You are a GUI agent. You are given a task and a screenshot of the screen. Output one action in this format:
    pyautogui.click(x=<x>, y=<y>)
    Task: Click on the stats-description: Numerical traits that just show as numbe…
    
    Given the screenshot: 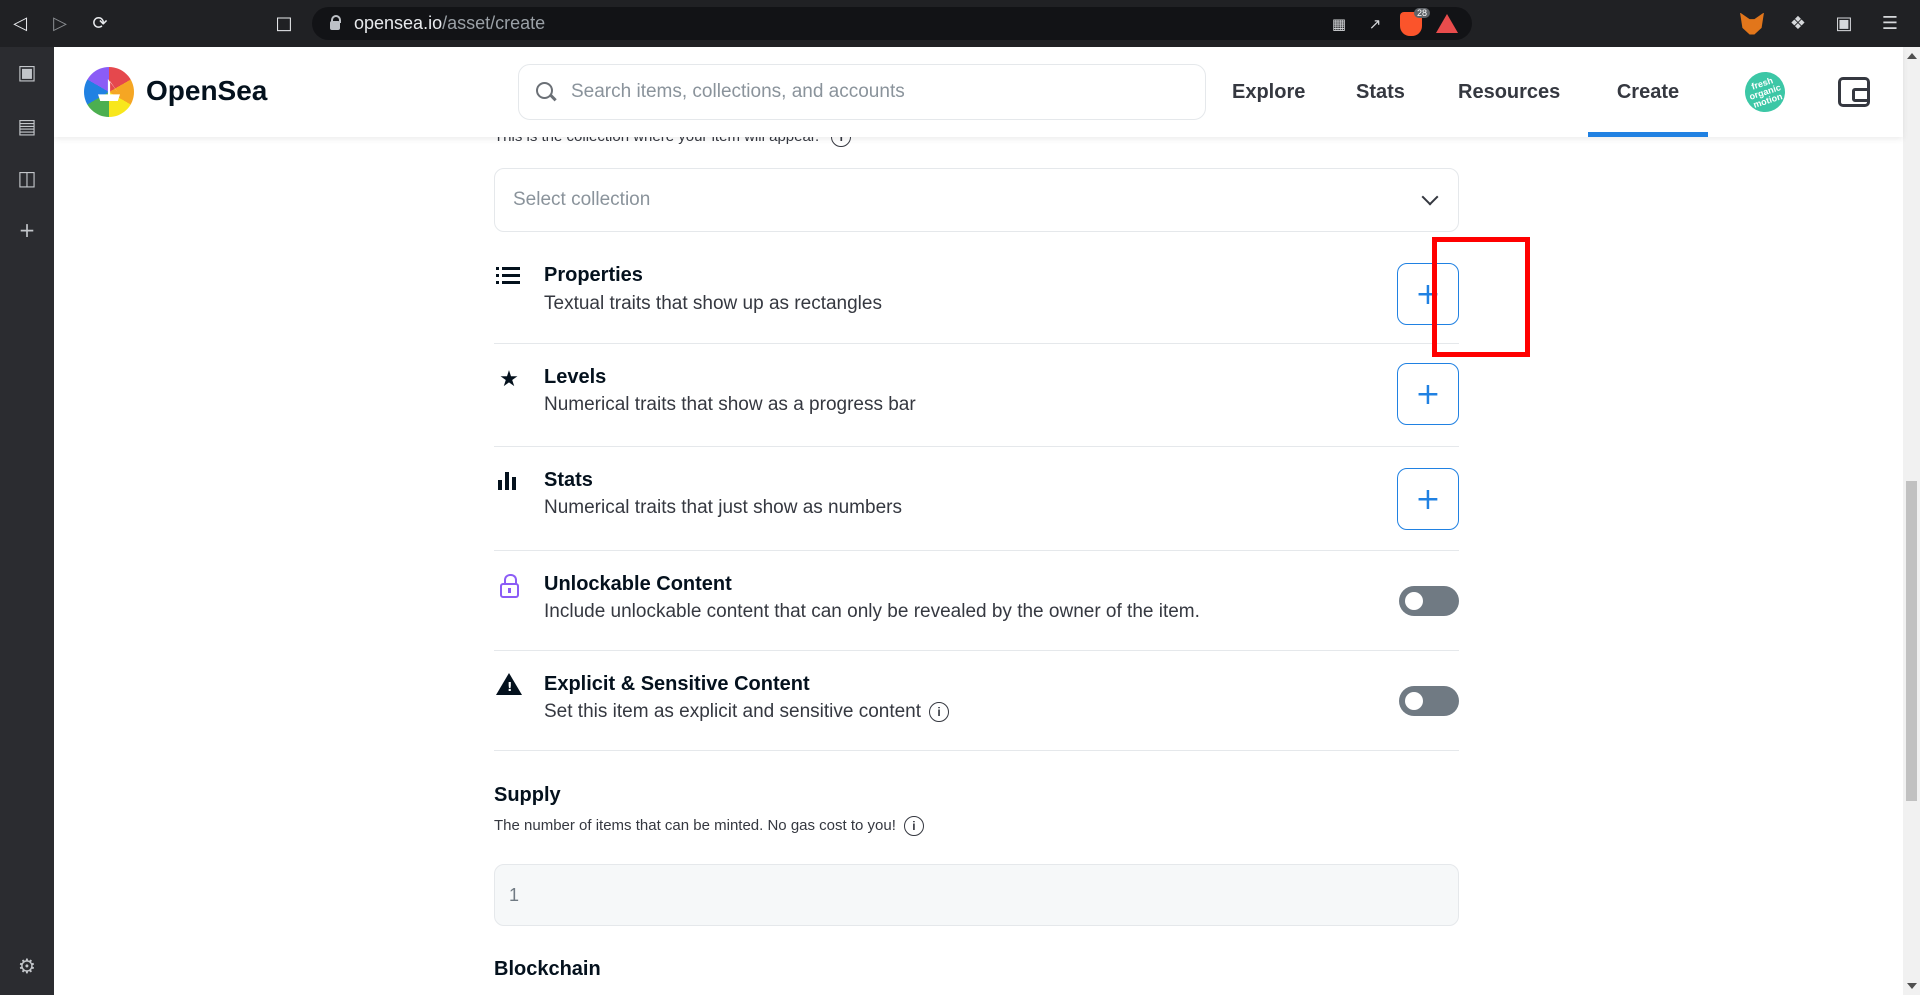 What is the action you would take?
    pyautogui.click(x=723, y=507)
    